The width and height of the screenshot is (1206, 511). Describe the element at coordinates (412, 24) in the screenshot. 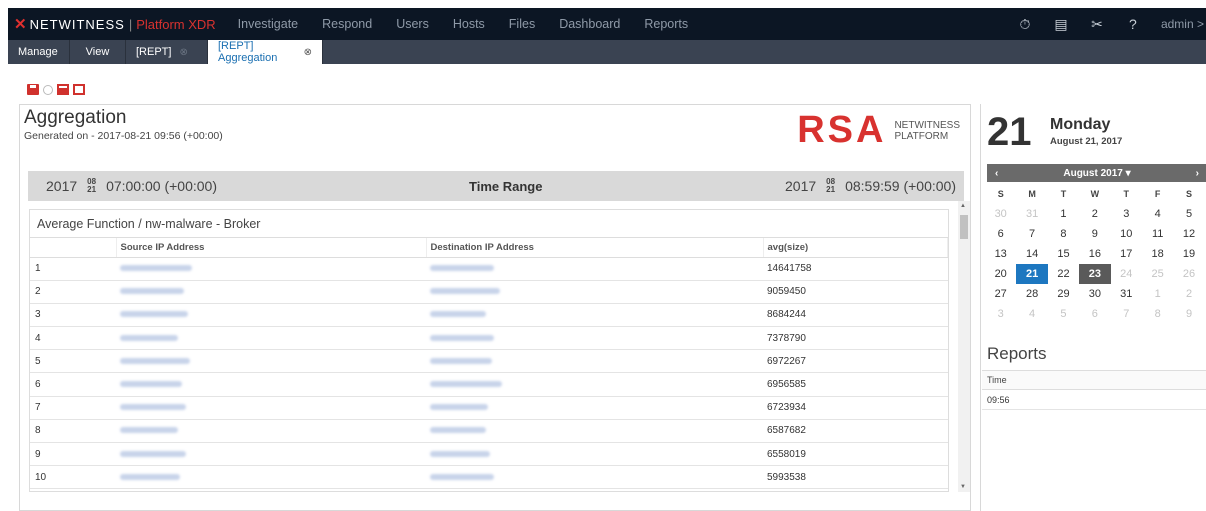

I see `nav-users: Users` at that location.